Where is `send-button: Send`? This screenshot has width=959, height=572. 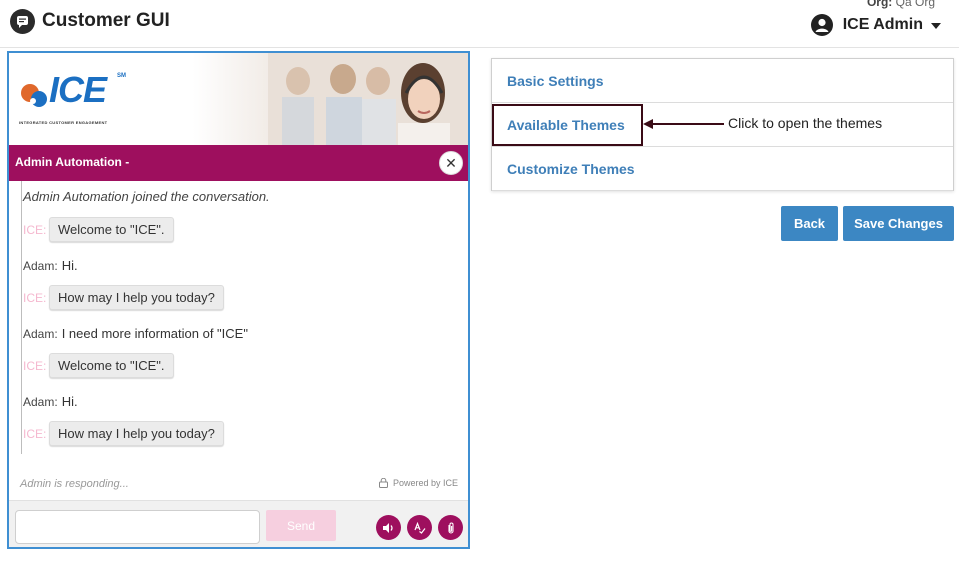
send-button: Send is located at coordinates (301, 525).